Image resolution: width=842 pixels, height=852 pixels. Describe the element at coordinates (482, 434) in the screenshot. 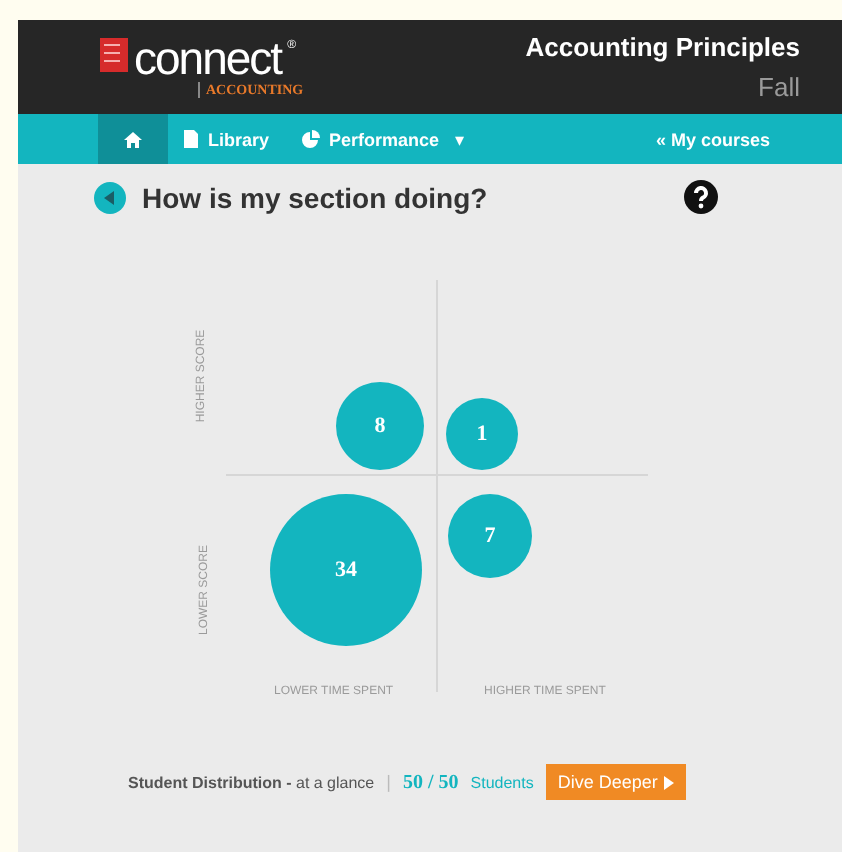

I see `student-count-bubble: 1` at that location.